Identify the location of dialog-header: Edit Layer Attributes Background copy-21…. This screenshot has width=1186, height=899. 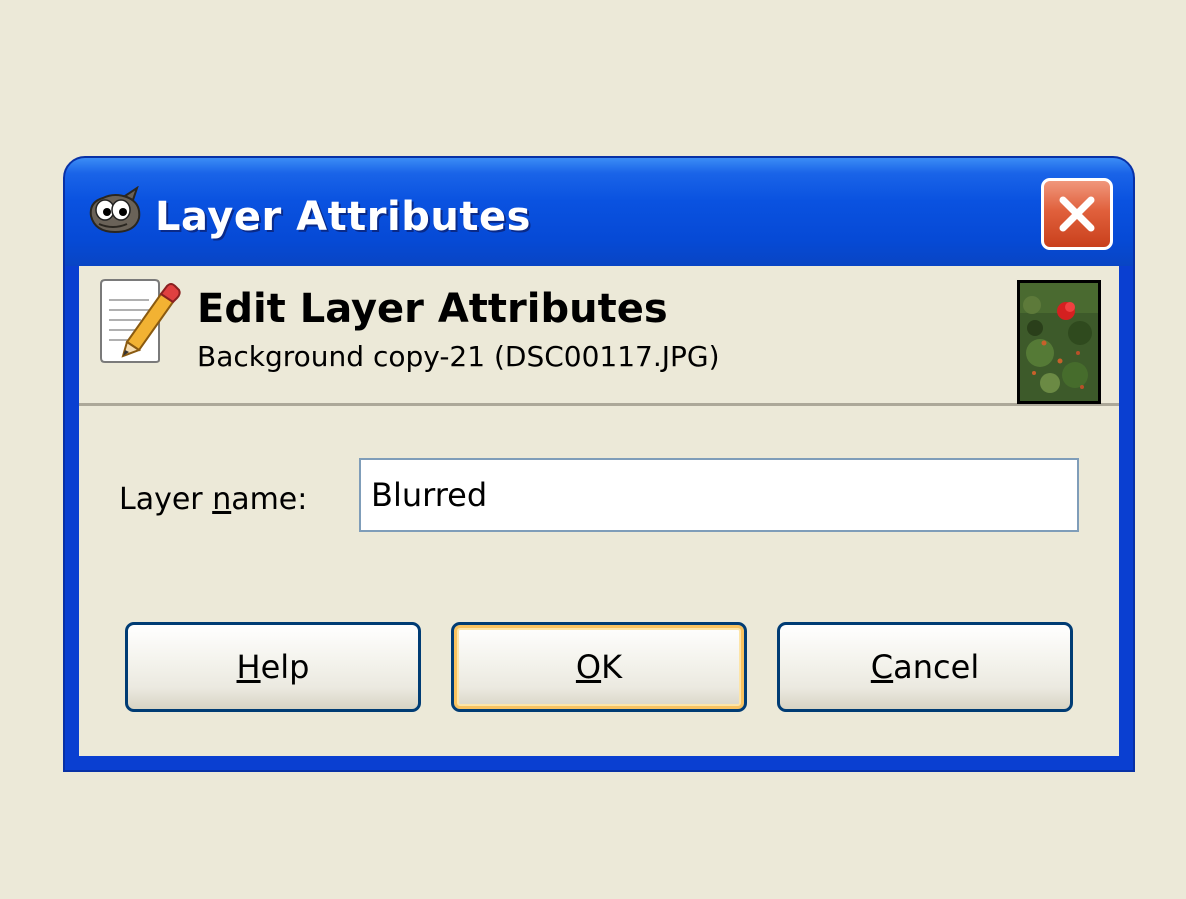
(599, 336).